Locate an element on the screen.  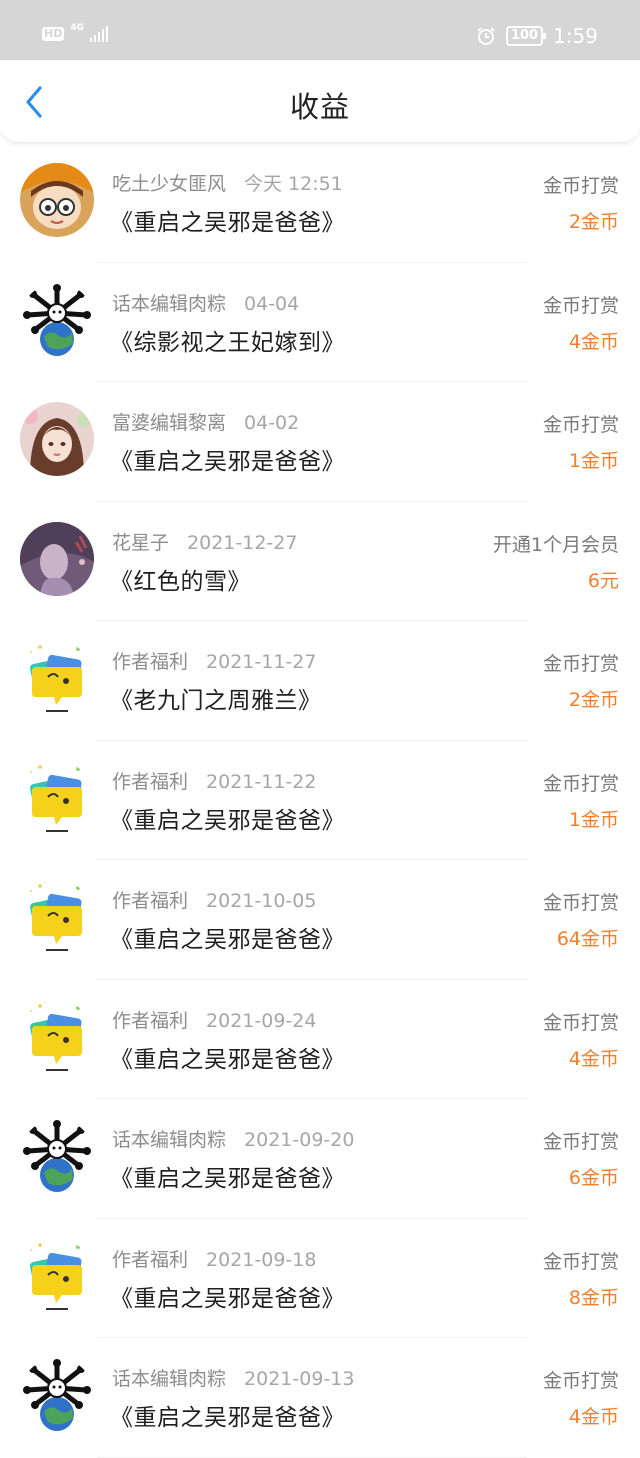
list-item: 作者福利 2021-09-24 《重启之吴邪是爸爸》 金币打赏 4金币 is located at coordinates (320, 1039).